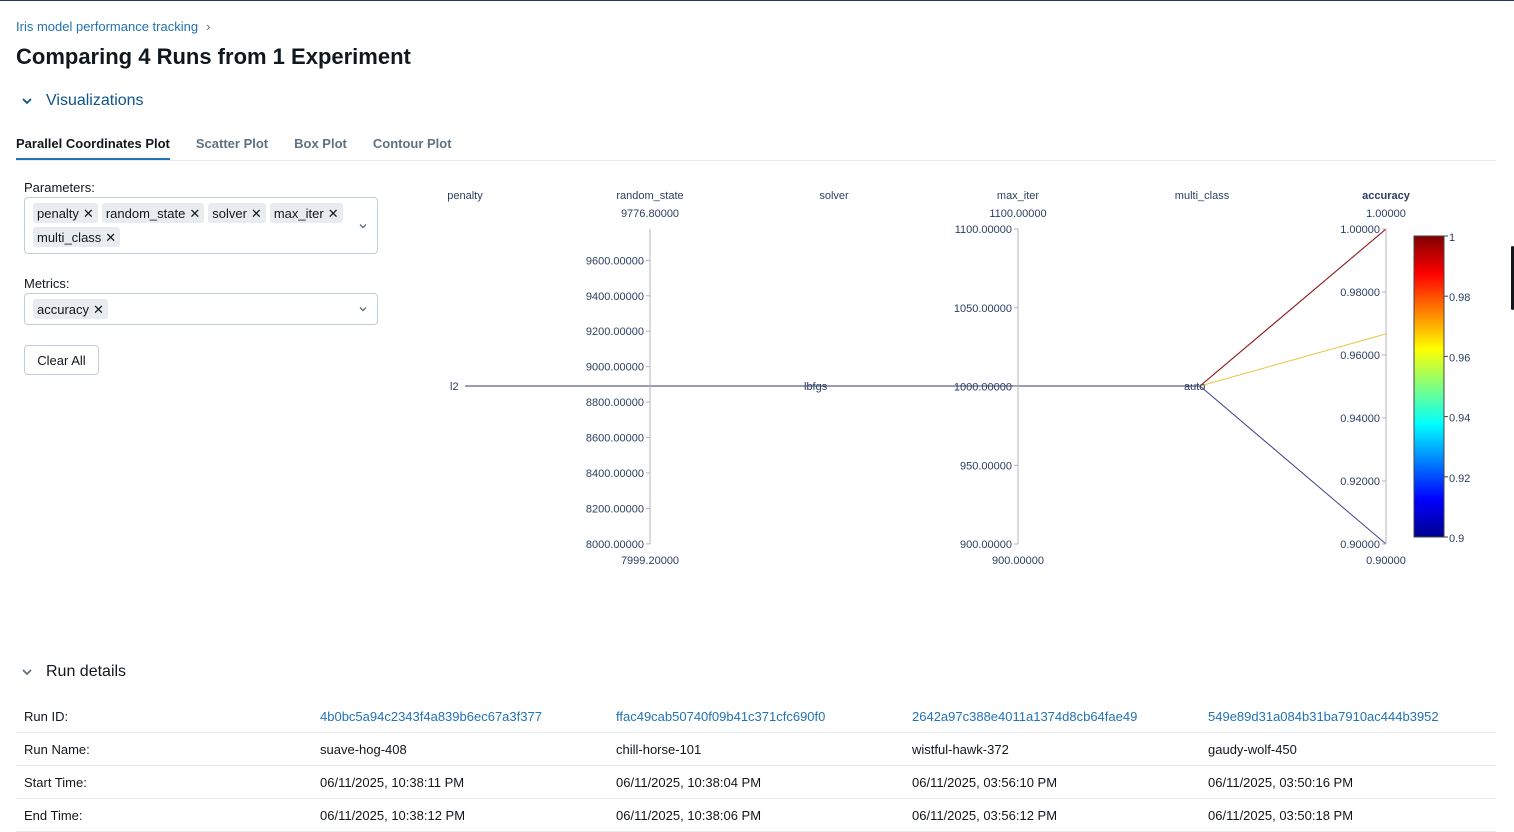 The image size is (1514, 832). What do you see at coordinates (615, 545) in the screenshot?
I see `tick-label: 8000.00000` at bounding box center [615, 545].